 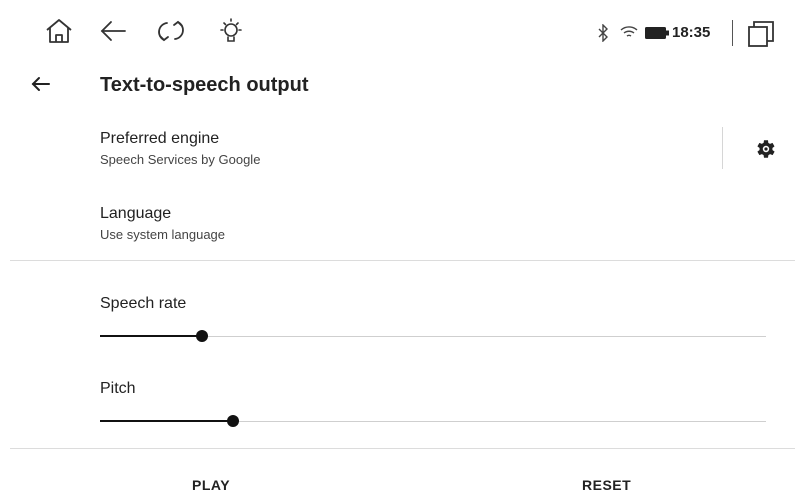 I want to click on preferred-engine-title: Preferred engine, so click(x=160, y=138).